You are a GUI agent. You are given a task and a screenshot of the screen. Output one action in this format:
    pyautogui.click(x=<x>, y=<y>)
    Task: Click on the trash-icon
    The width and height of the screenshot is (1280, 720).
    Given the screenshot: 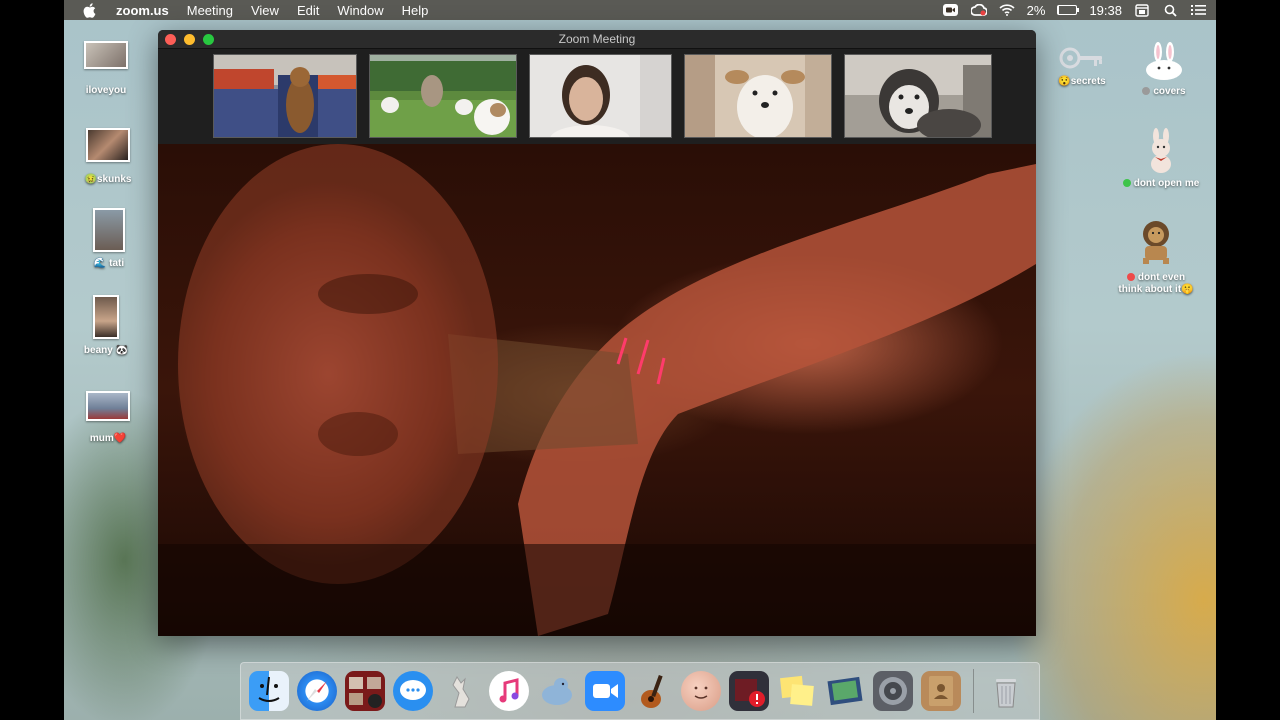 What is the action you would take?
    pyautogui.click(x=1006, y=691)
    